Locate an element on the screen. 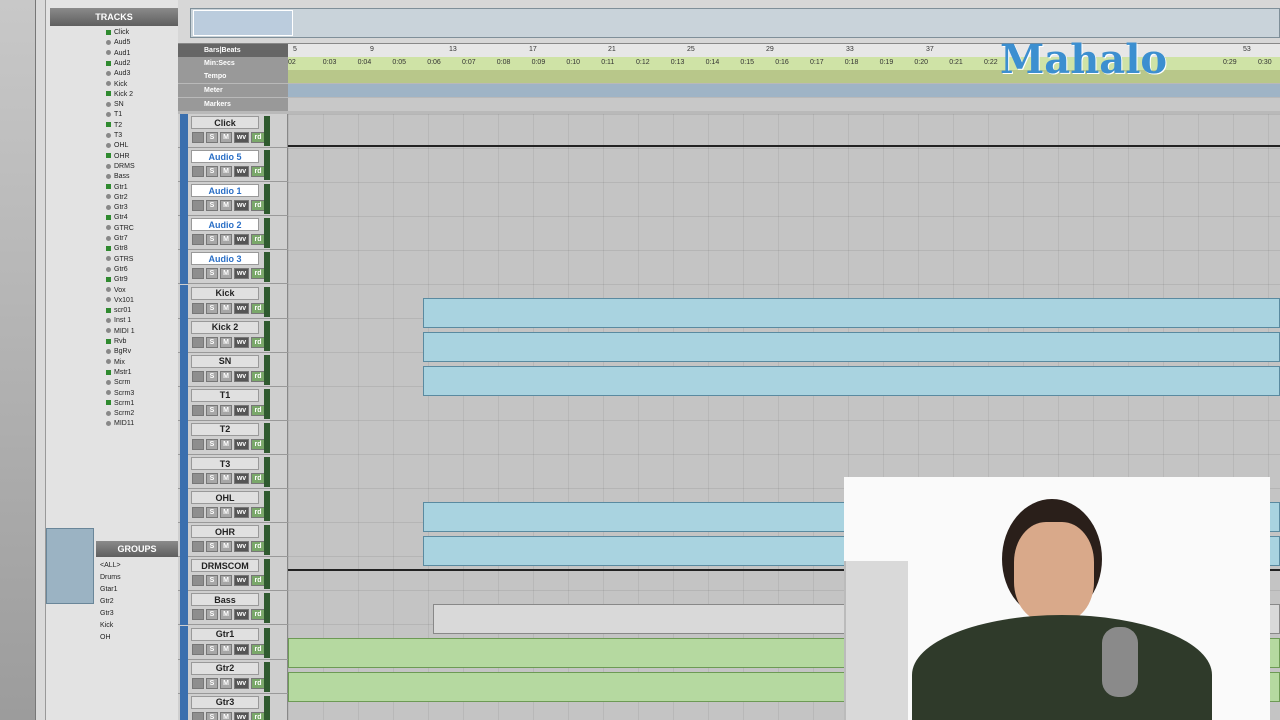 This screenshot has width=1280, height=720. track-header: Click S Mwv rd is located at coordinates (233, 131).